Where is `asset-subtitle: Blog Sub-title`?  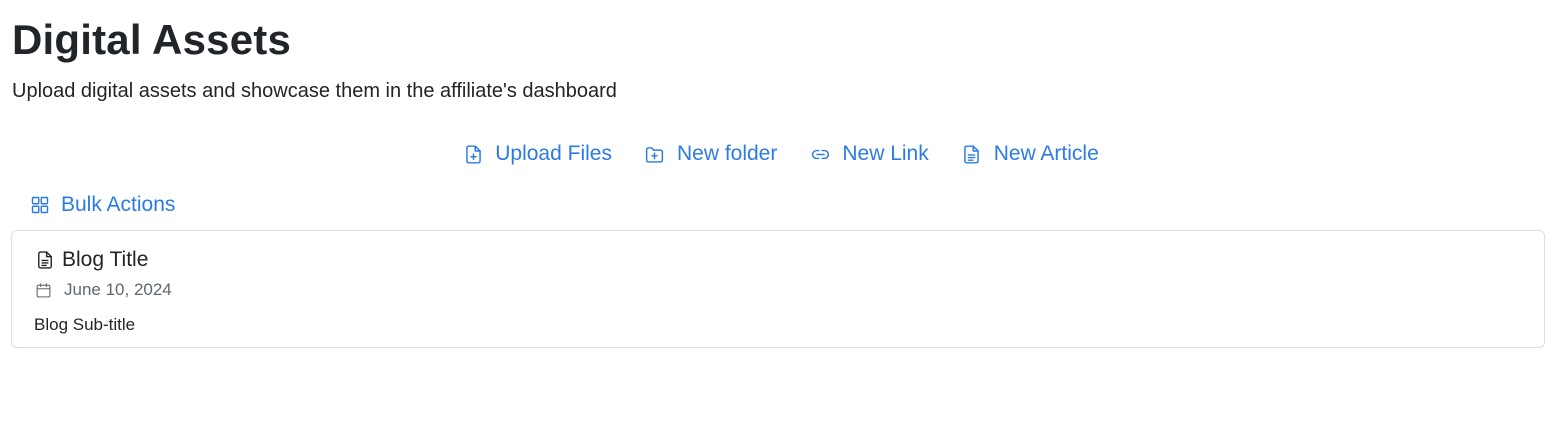 asset-subtitle: Blog Sub-title is located at coordinates (85, 324).